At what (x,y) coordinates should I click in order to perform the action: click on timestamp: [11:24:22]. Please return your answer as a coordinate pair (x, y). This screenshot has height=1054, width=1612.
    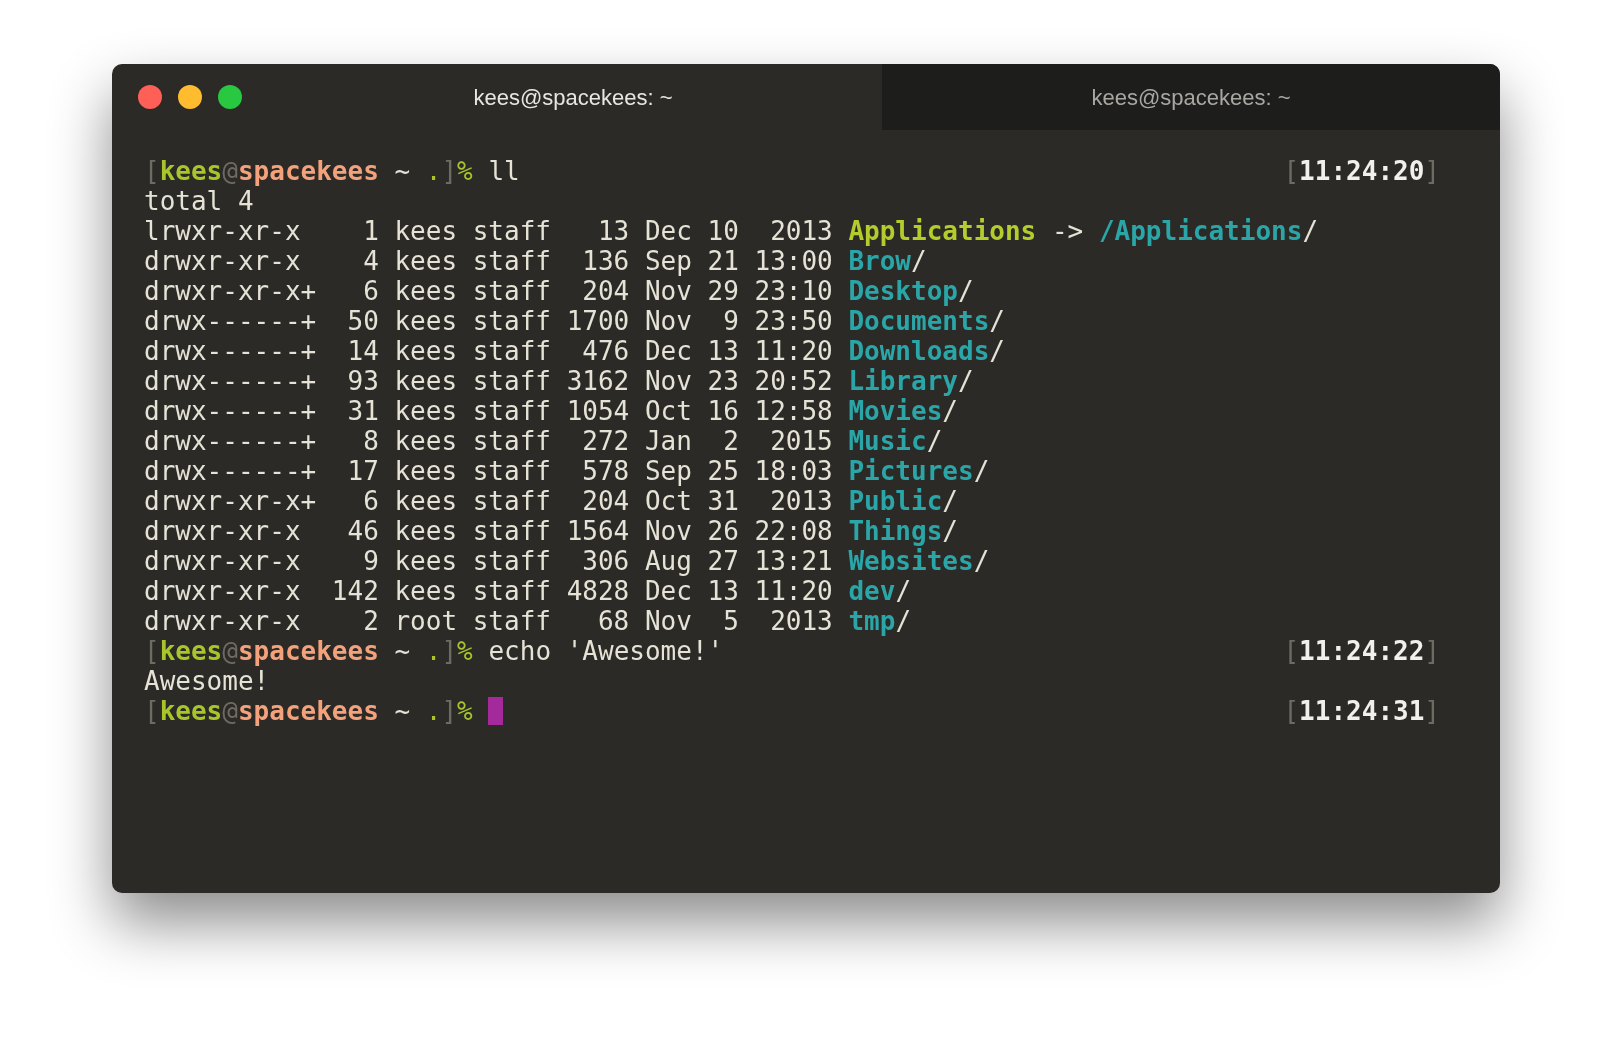
    Looking at the image, I should click on (1361, 651).